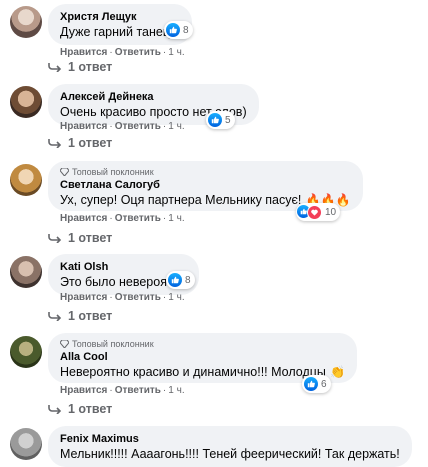 This screenshot has width=428, height=467. What do you see at coordinates (120, 17) in the screenshot?
I see `comment-author: Христя Лещук` at bounding box center [120, 17].